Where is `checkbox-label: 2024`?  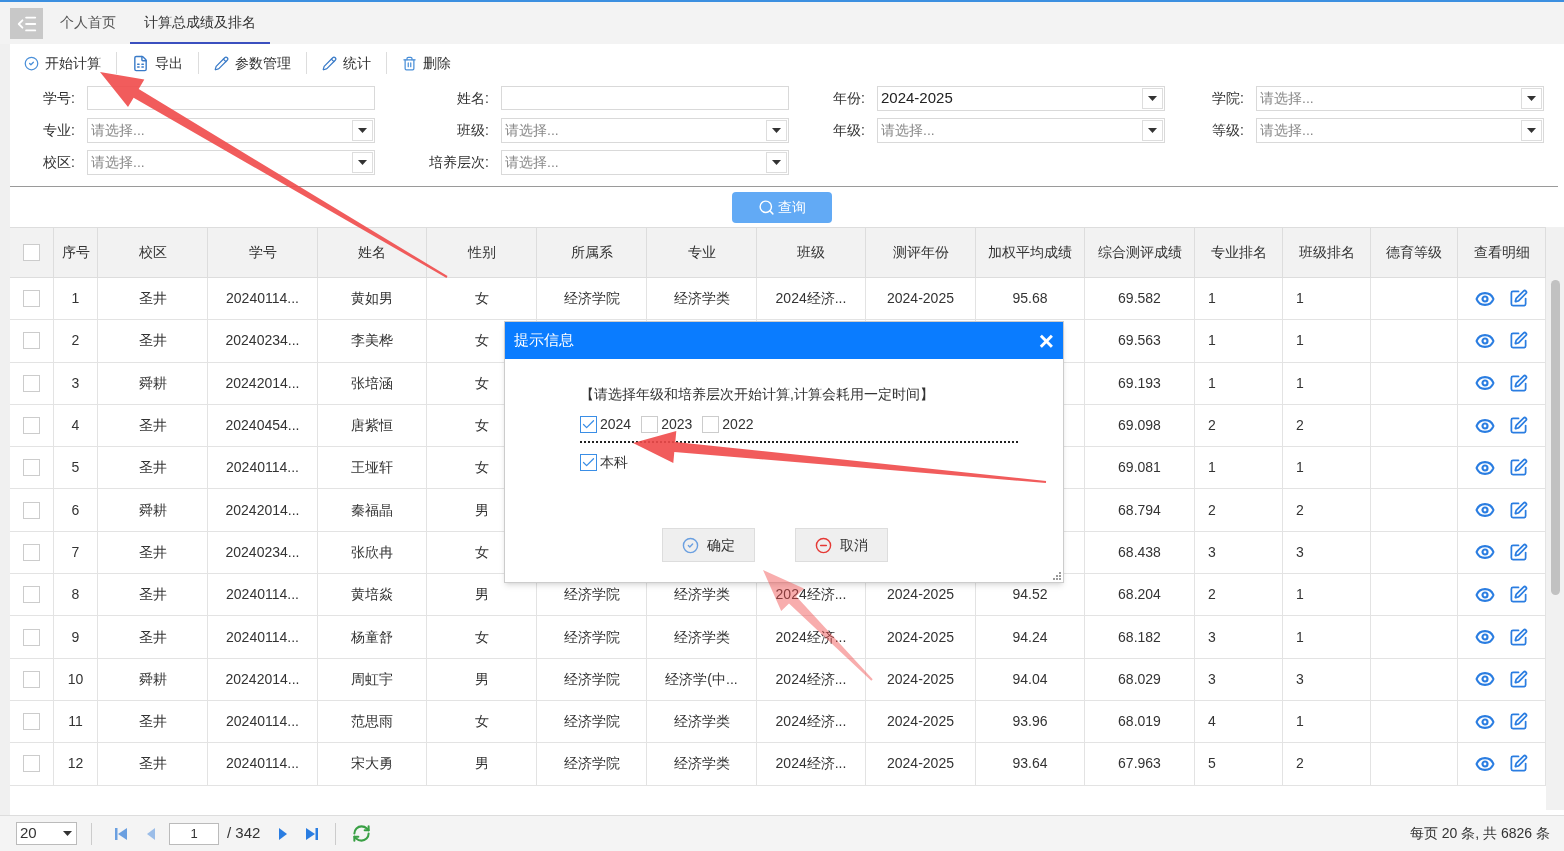
checkbox-label: 2024 is located at coordinates (616, 424).